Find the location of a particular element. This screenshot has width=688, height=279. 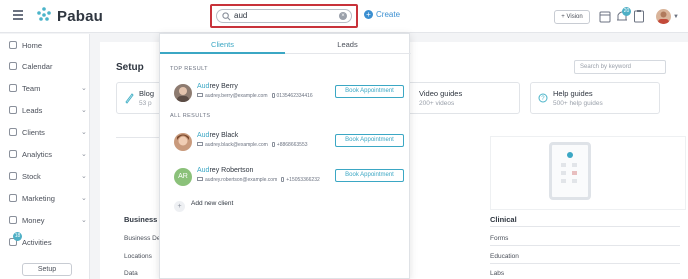

money-icon is located at coordinates (13, 220).